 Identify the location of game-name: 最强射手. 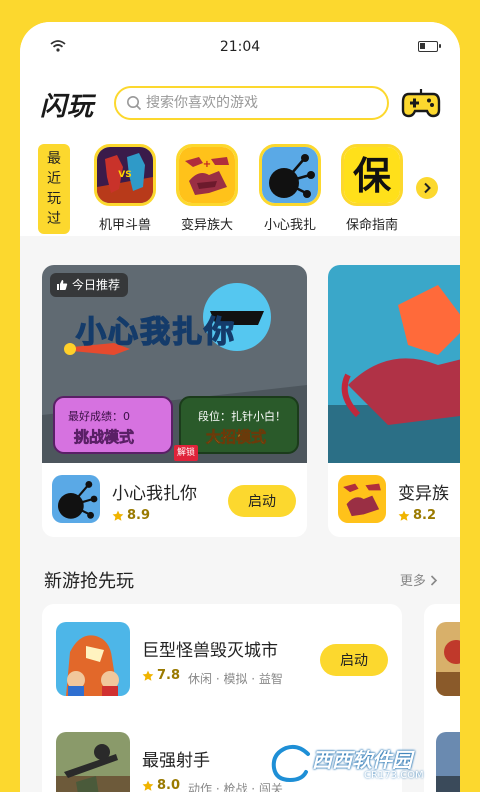
(176, 761).